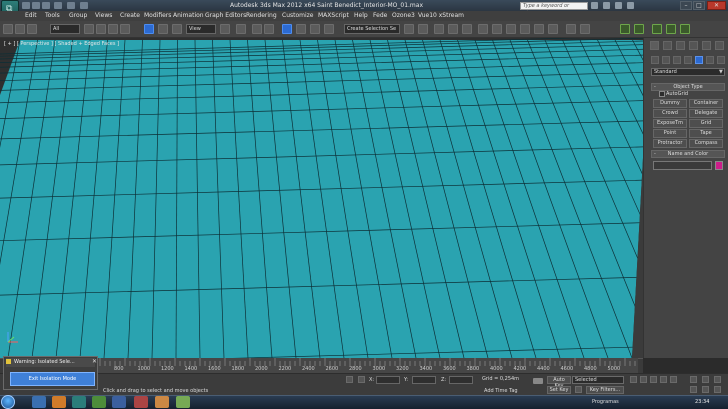 This screenshot has width=728, height=409. I want to click on geometry-icon, so click(655, 60).